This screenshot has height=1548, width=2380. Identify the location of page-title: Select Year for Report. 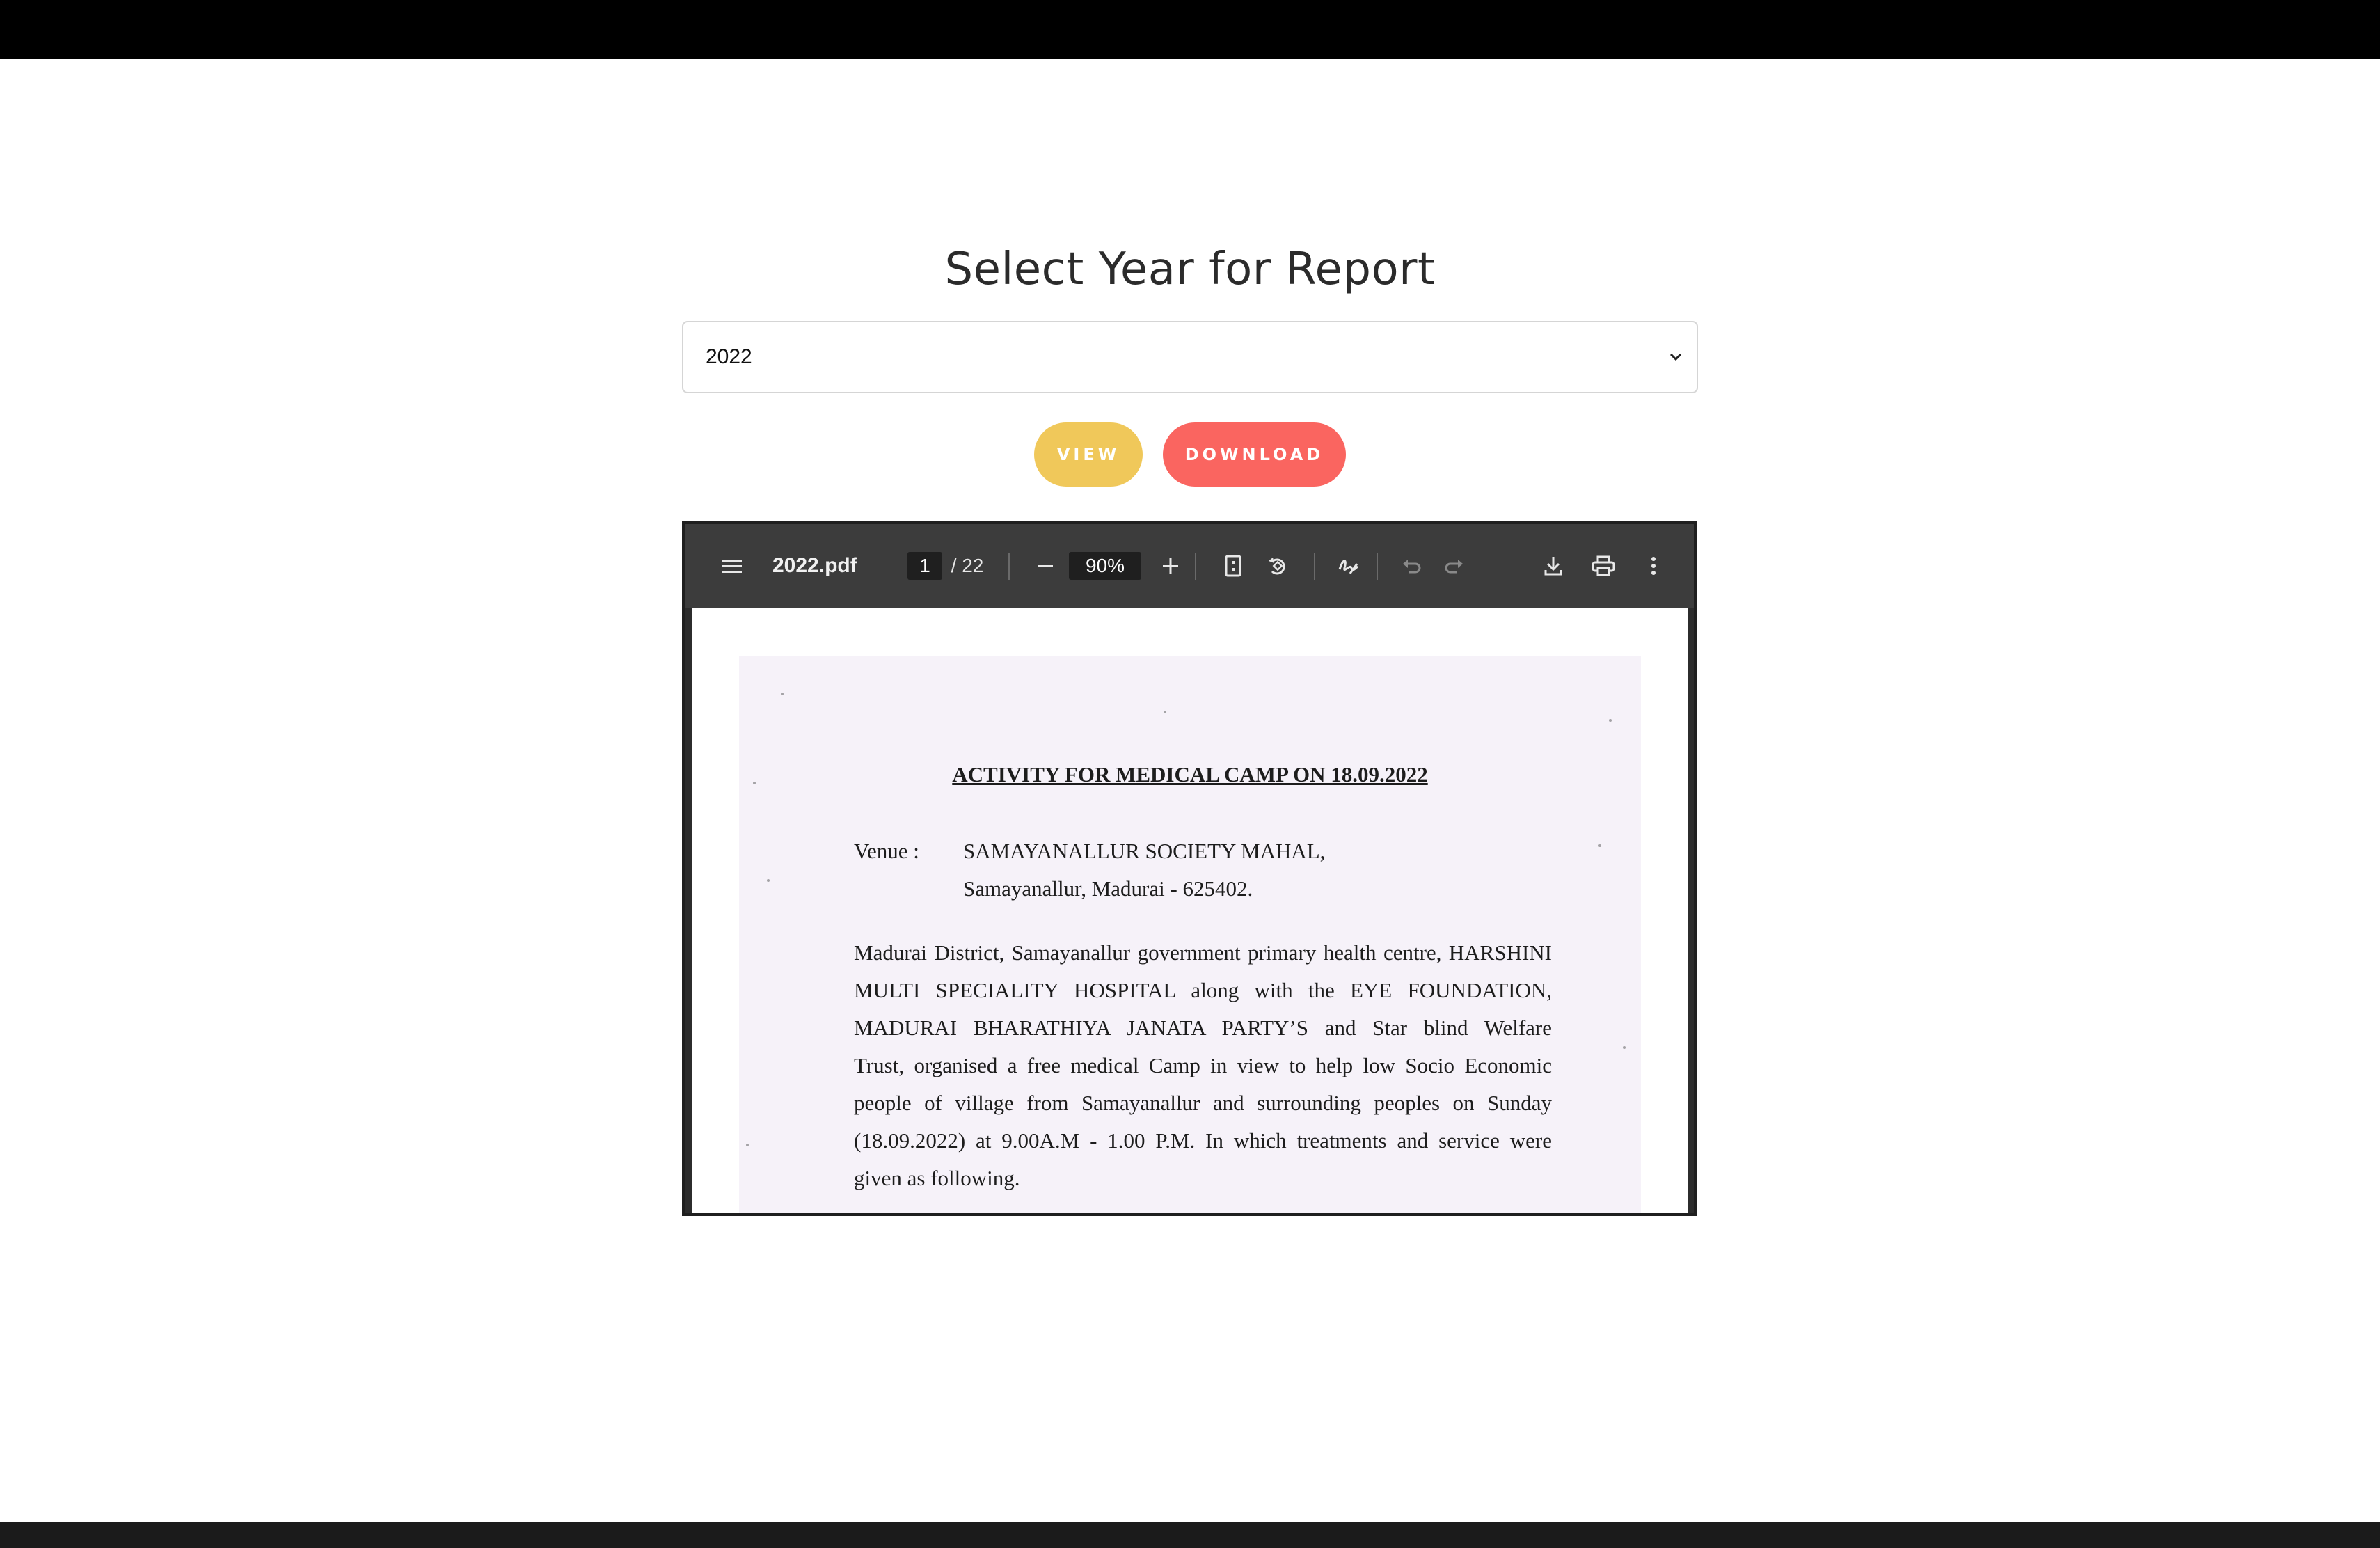
(1190, 269).